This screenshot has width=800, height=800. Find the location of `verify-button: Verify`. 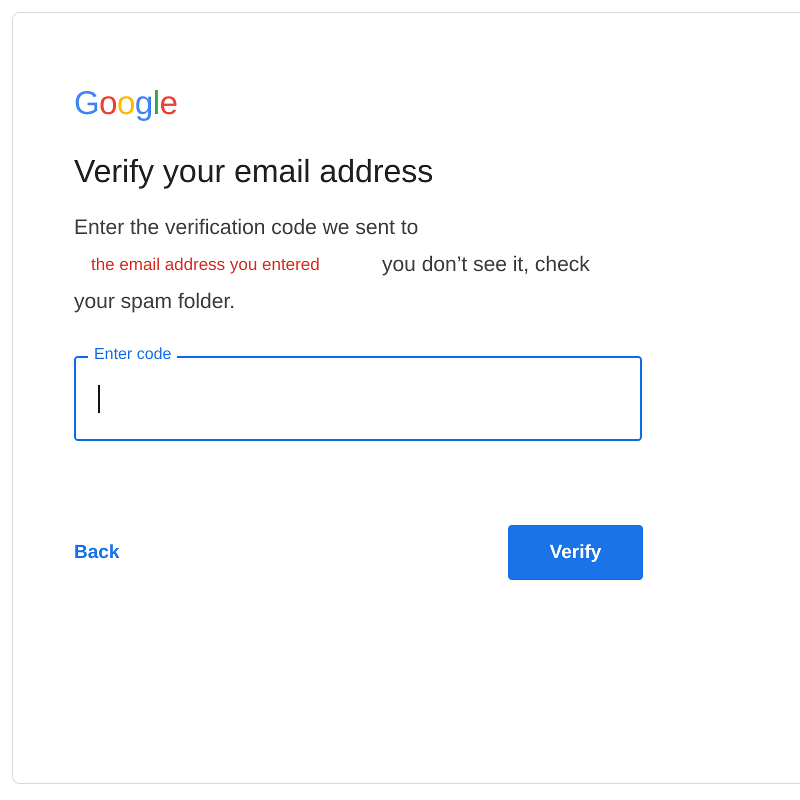

verify-button: Verify is located at coordinates (575, 552).